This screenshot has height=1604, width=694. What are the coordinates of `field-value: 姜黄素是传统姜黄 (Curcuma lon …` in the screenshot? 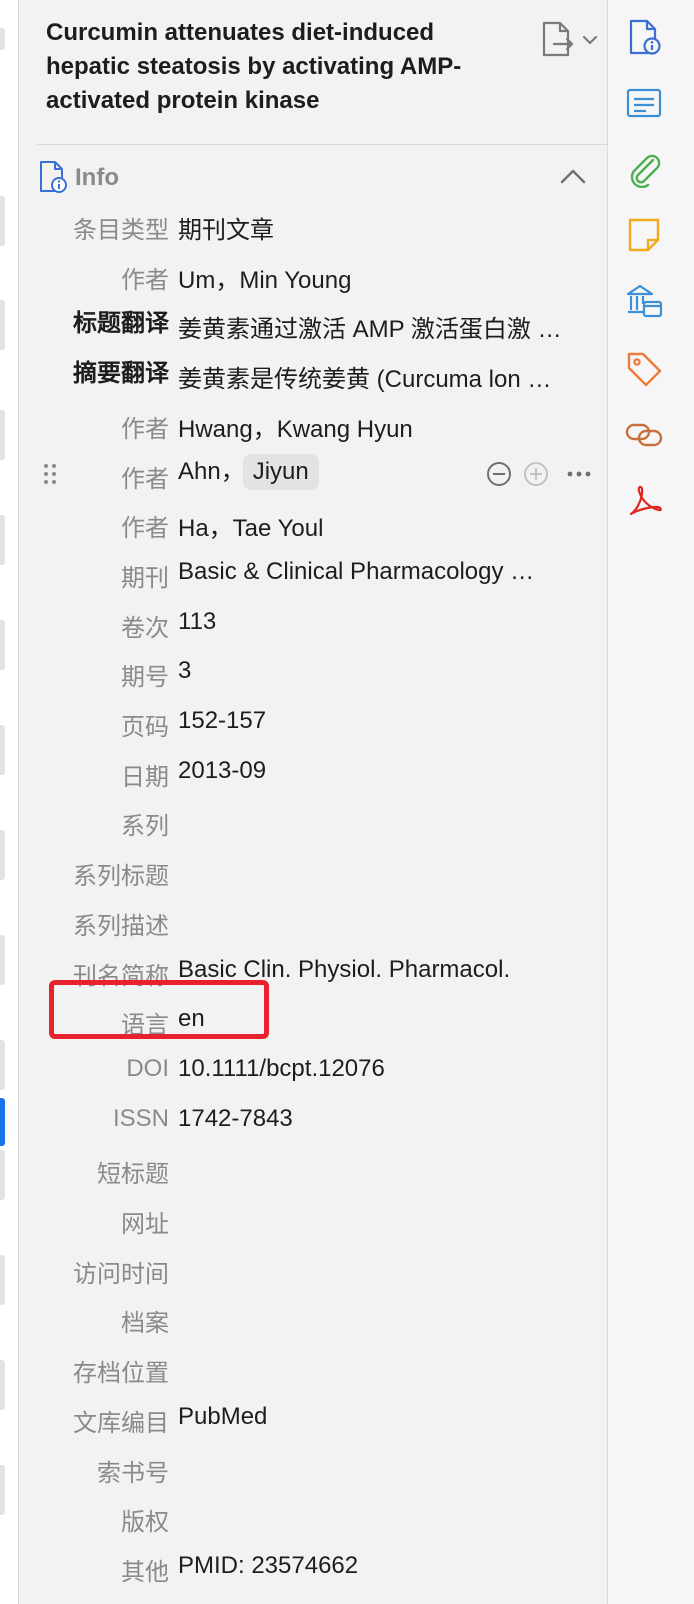 It's located at (388, 376).